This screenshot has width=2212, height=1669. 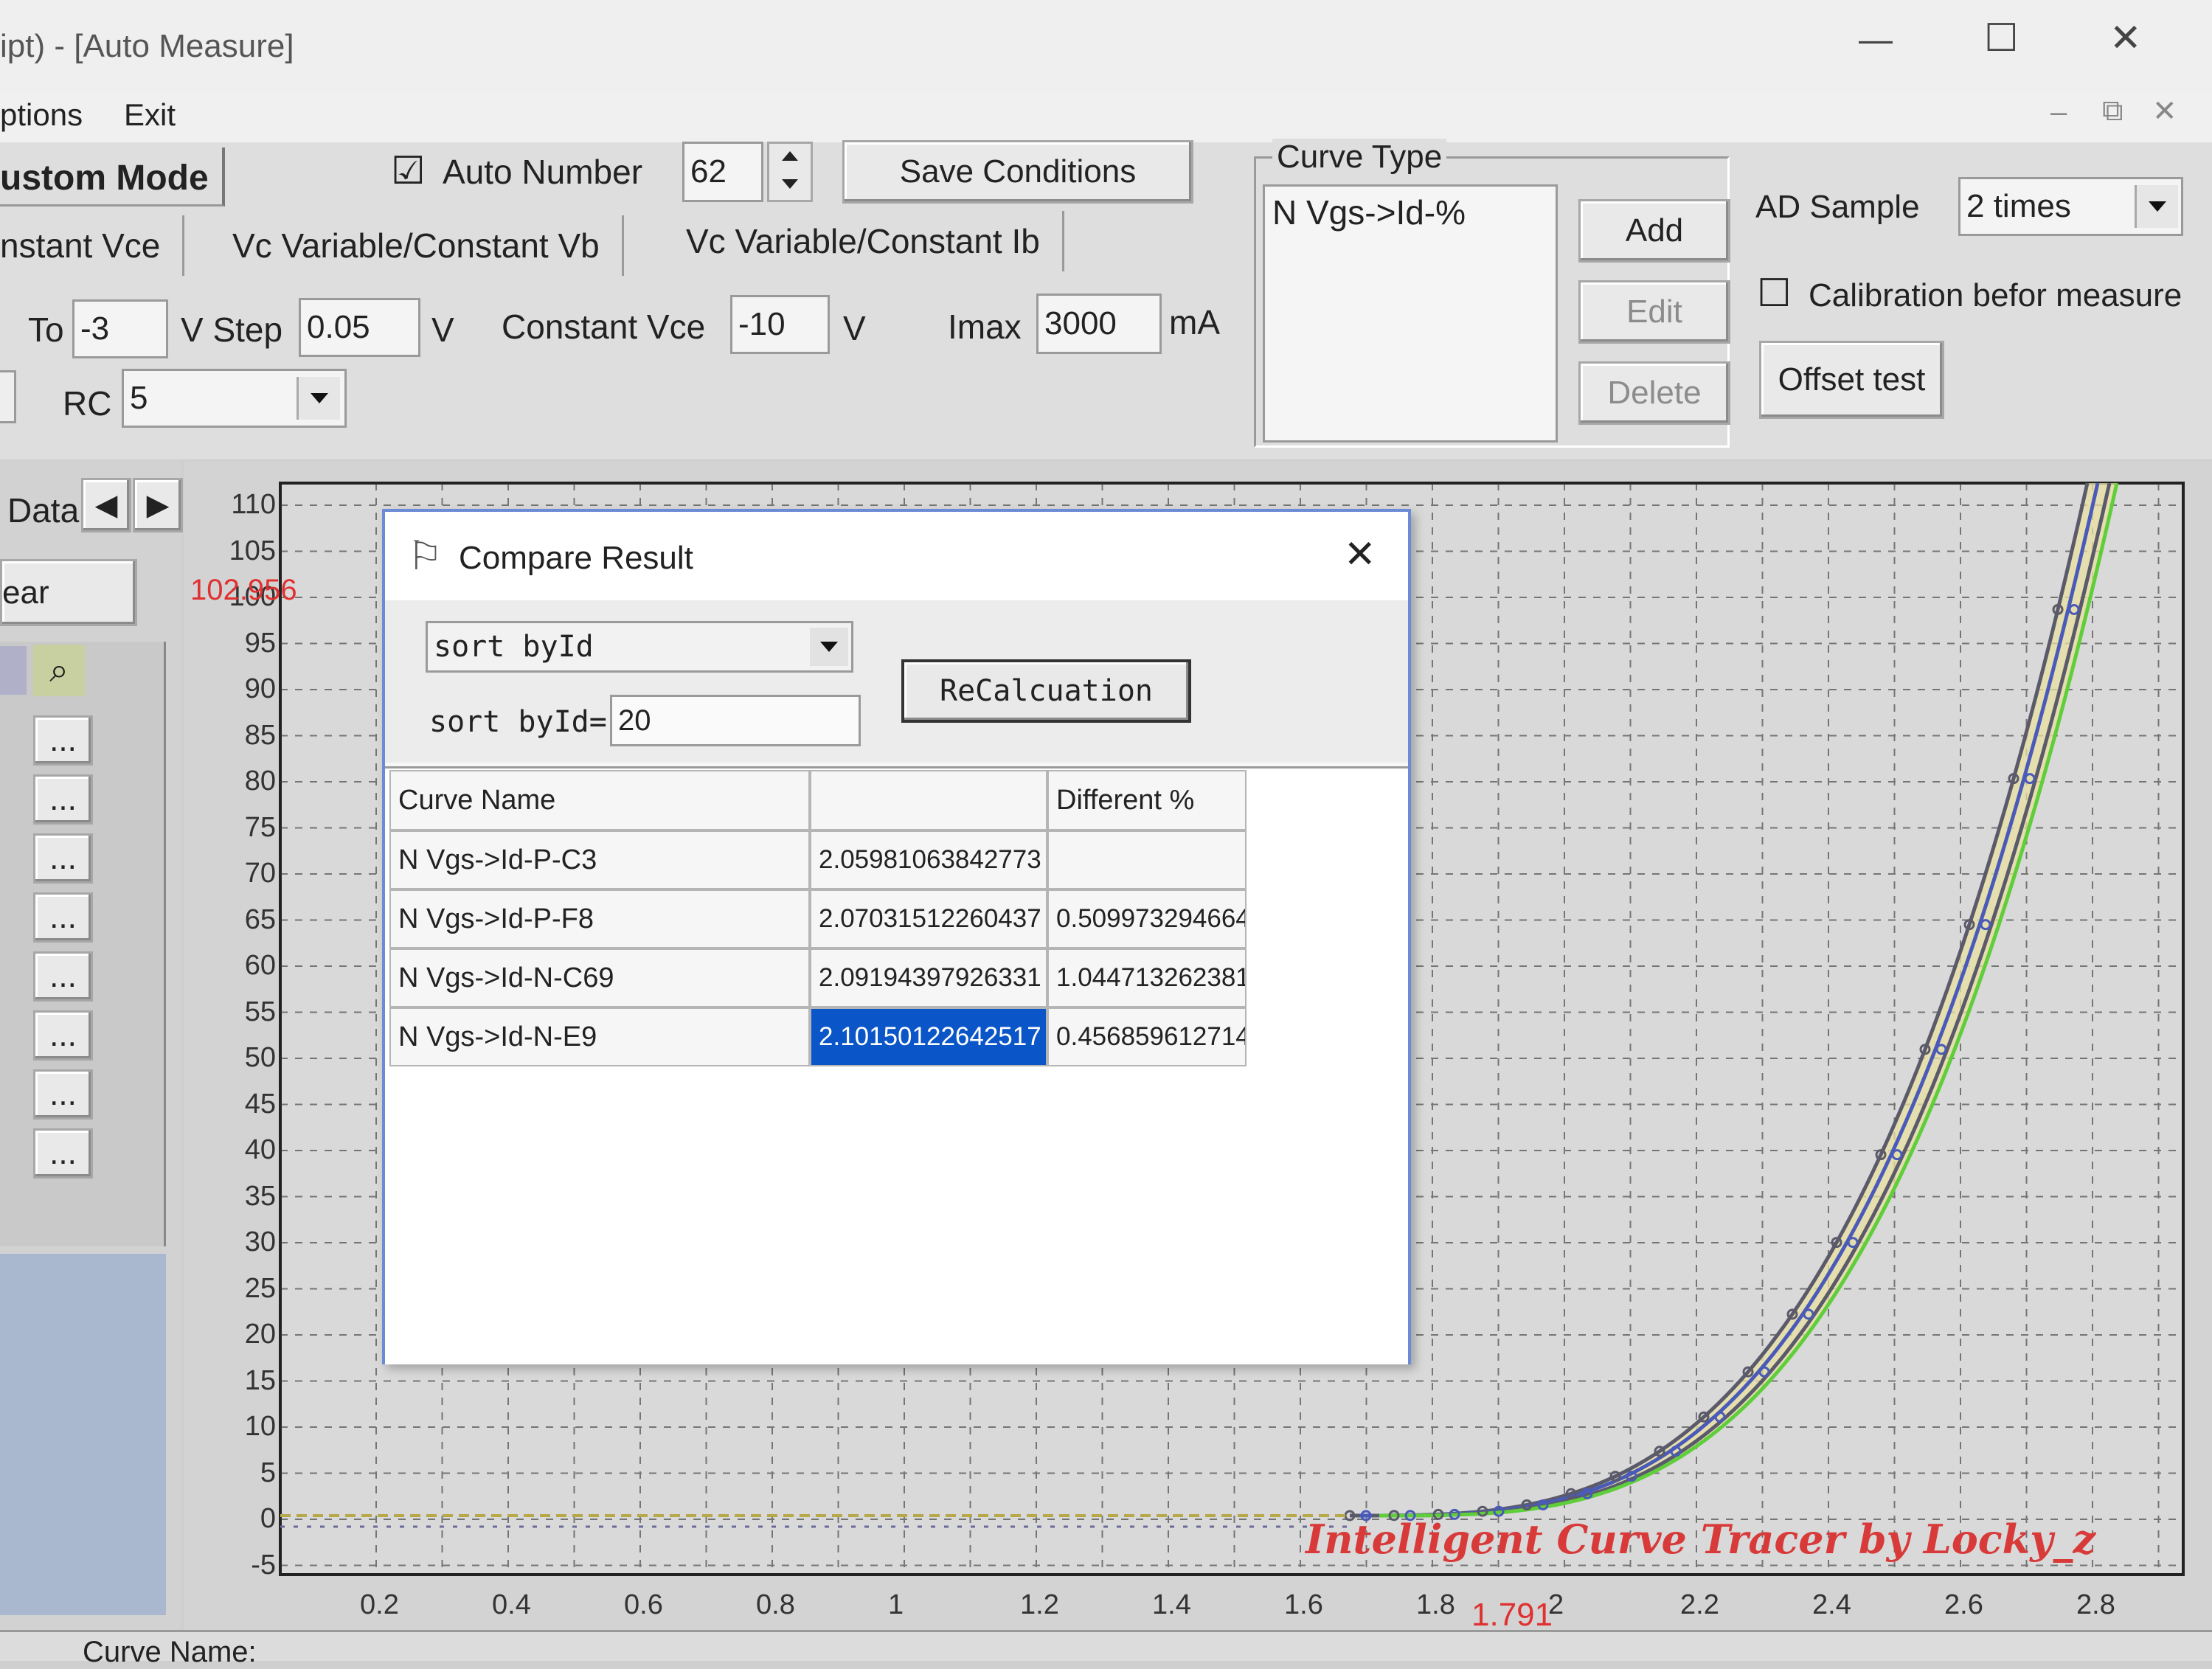 I want to click on column-header-curve-name: Curve Name, so click(x=599, y=800).